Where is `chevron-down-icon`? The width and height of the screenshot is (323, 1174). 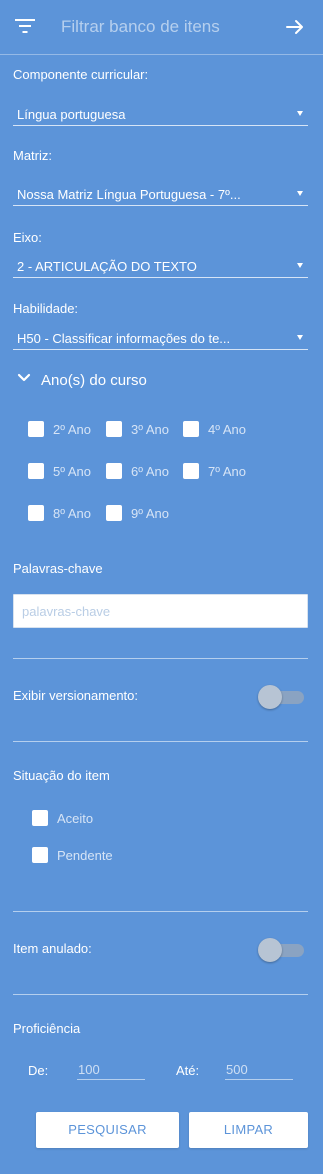
chevron-down-icon is located at coordinates (24, 377).